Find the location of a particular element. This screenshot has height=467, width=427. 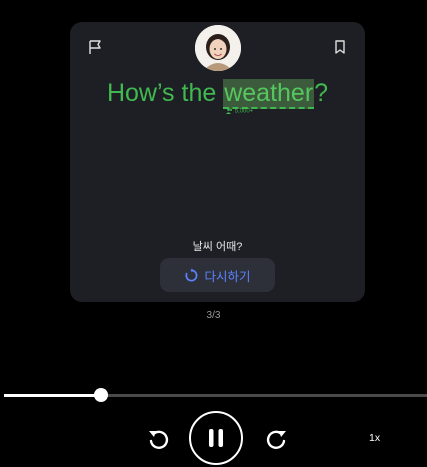

progress-fill is located at coordinates (53, 395).